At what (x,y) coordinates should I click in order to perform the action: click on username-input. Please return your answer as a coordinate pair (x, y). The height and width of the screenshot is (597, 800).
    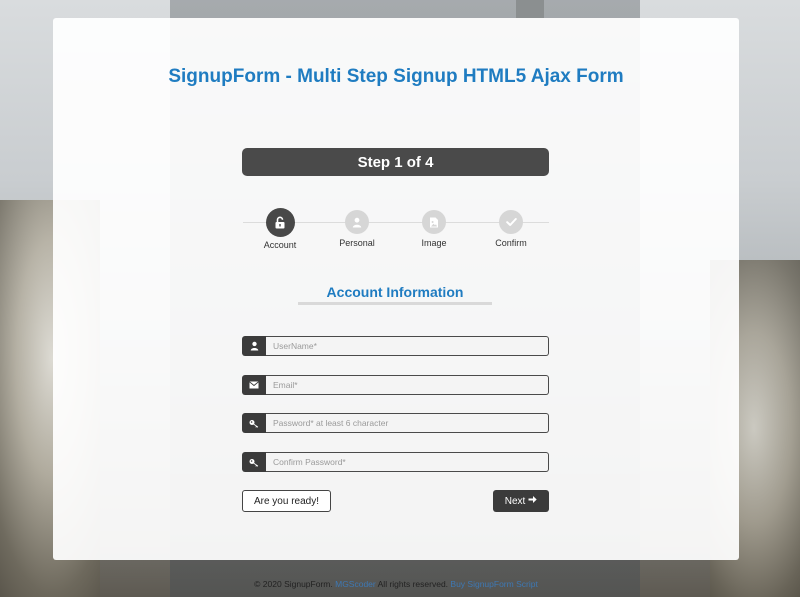
    Looking at the image, I should click on (407, 346).